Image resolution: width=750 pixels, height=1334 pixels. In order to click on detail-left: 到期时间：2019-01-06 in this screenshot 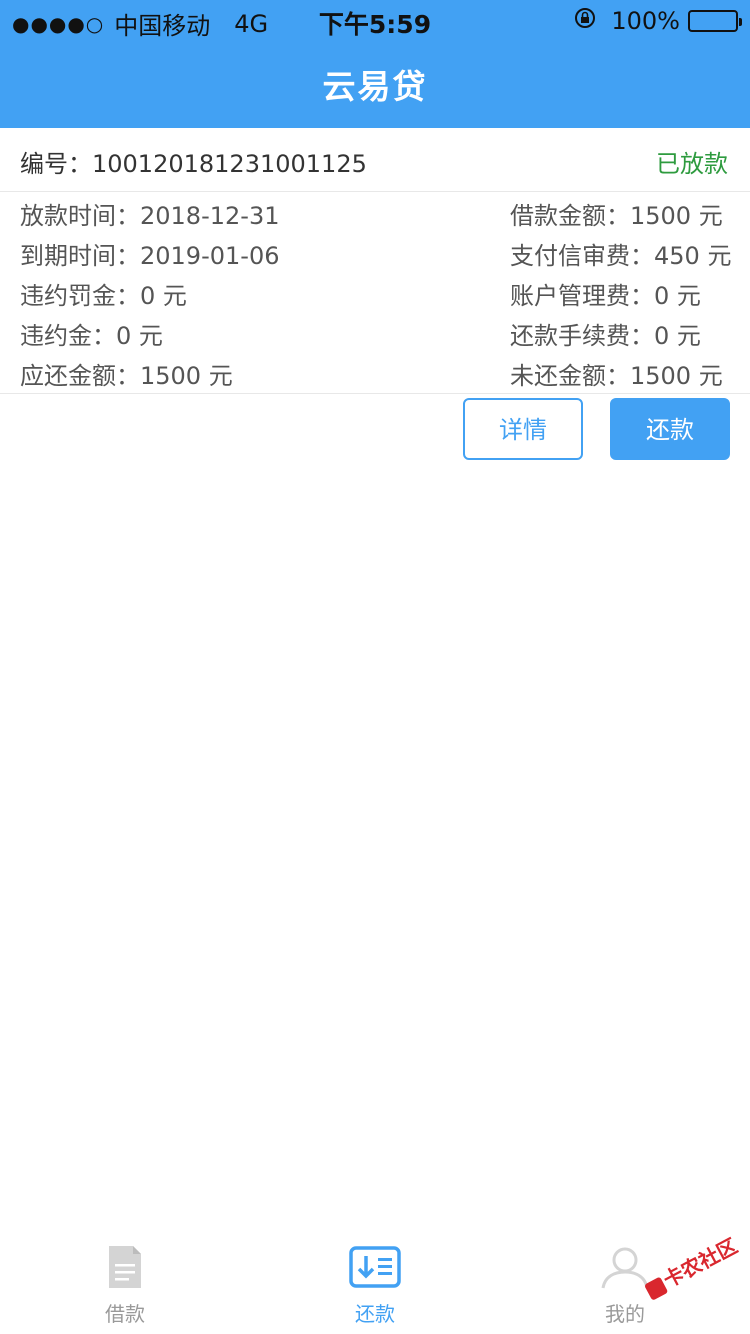, I will do `click(149, 253)`.